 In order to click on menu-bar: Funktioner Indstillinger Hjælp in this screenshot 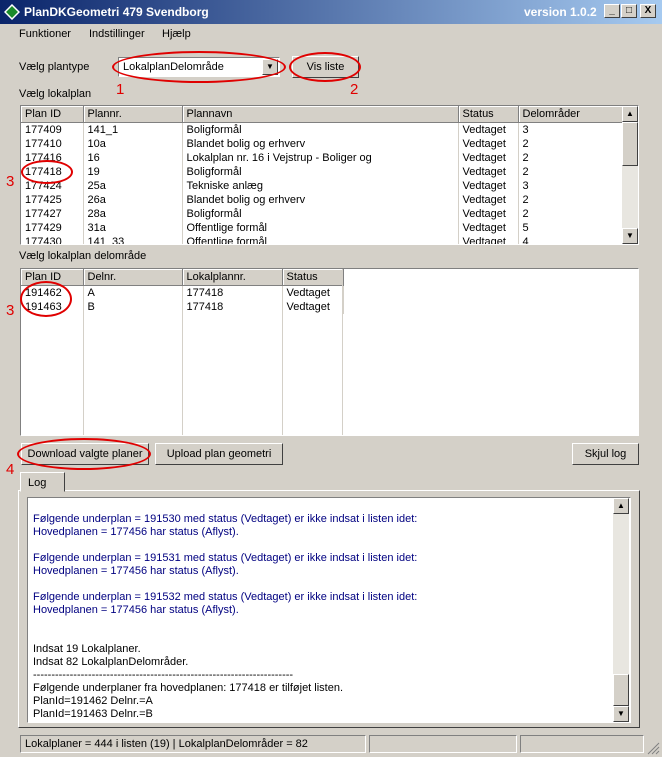, I will do `click(331, 34)`.